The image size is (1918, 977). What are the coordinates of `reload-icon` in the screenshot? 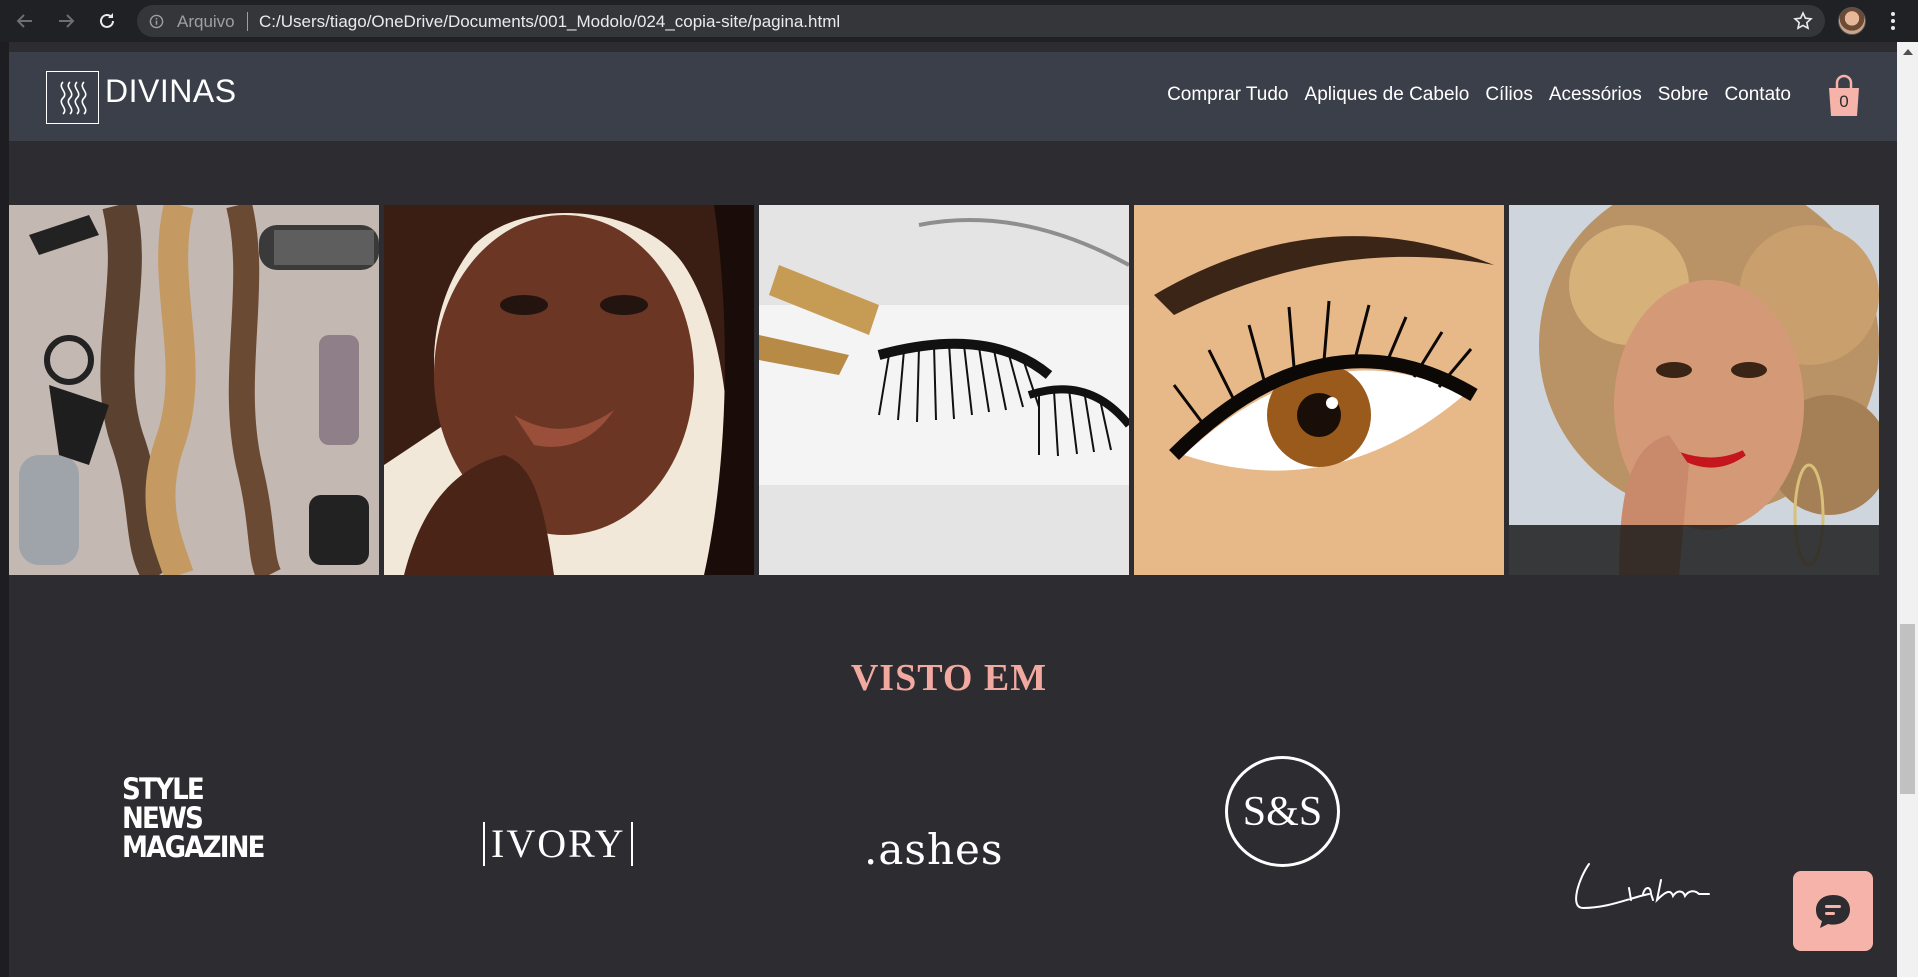 It's located at (107, 20).